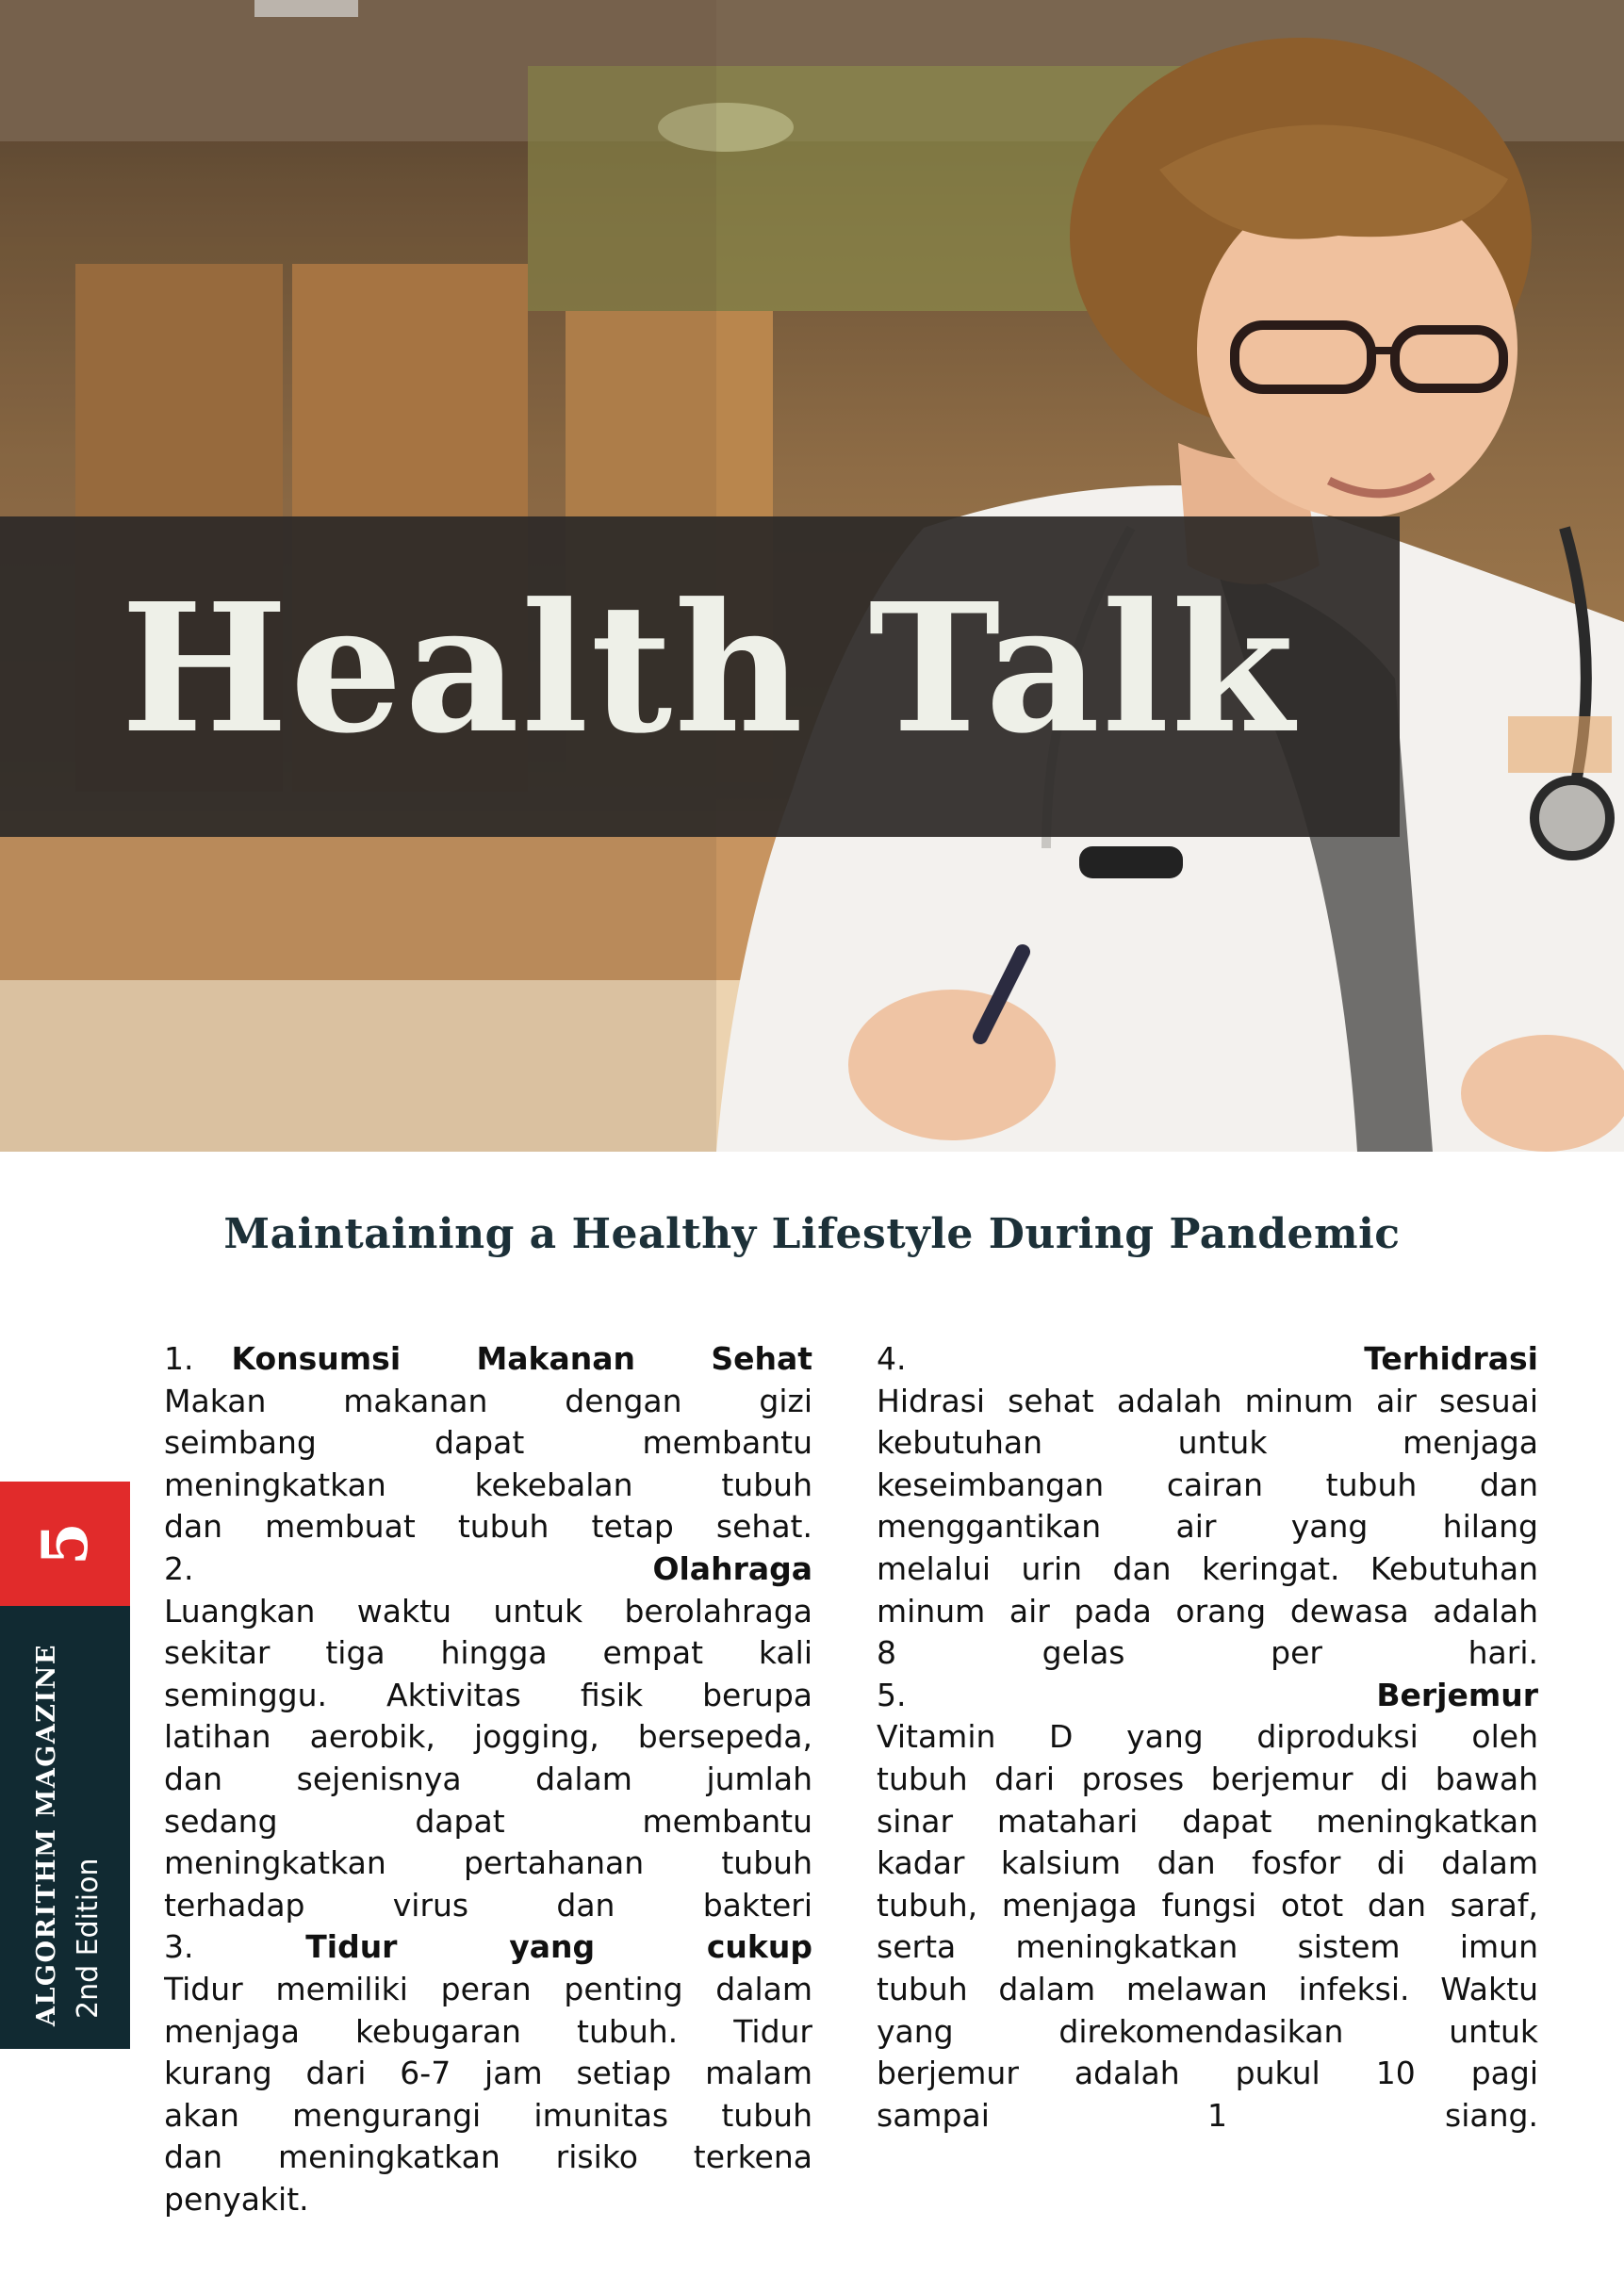  I want to click on body-line: kurang dari 6-7 jam setiap malam, so click(488, 2073).